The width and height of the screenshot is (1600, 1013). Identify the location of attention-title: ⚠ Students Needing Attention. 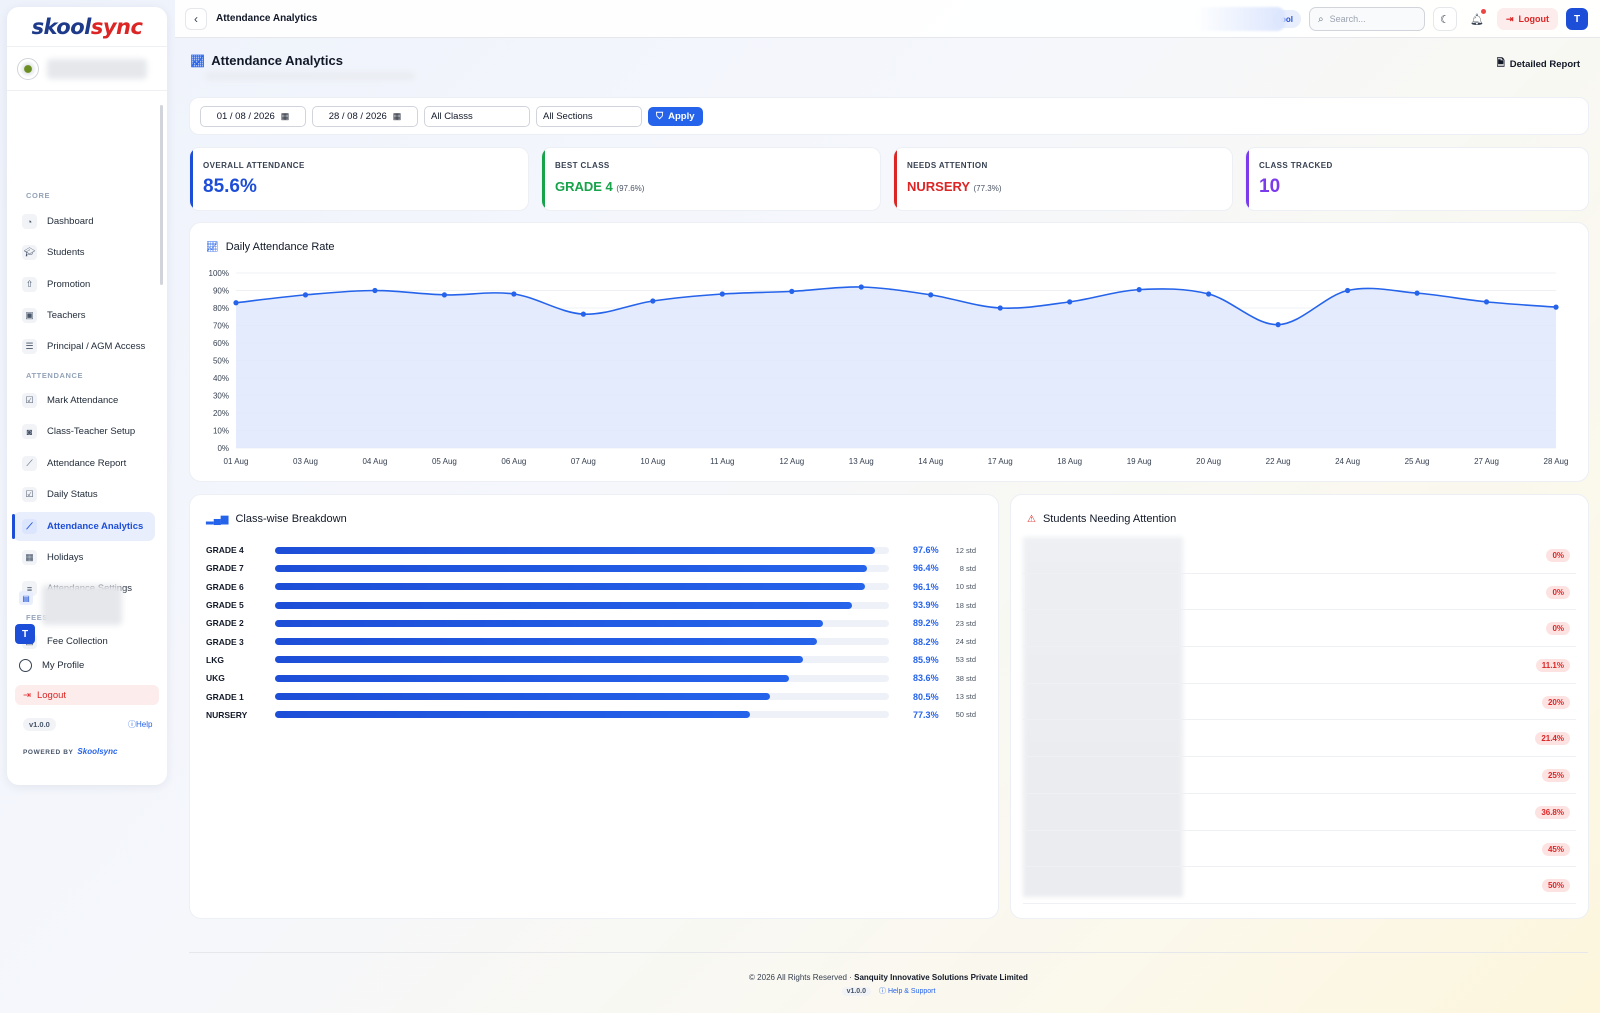
(1101, 519).